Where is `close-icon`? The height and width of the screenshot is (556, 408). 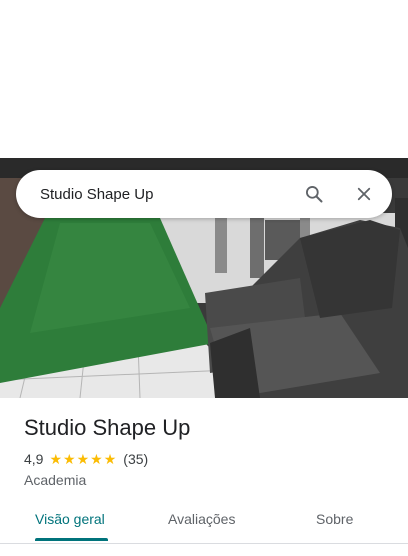
close-icon is located at coordinates (364, 194).